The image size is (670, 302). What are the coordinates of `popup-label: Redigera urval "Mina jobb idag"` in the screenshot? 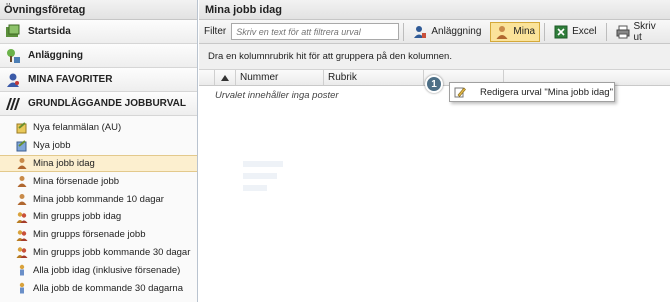 It's located at (546, 92).